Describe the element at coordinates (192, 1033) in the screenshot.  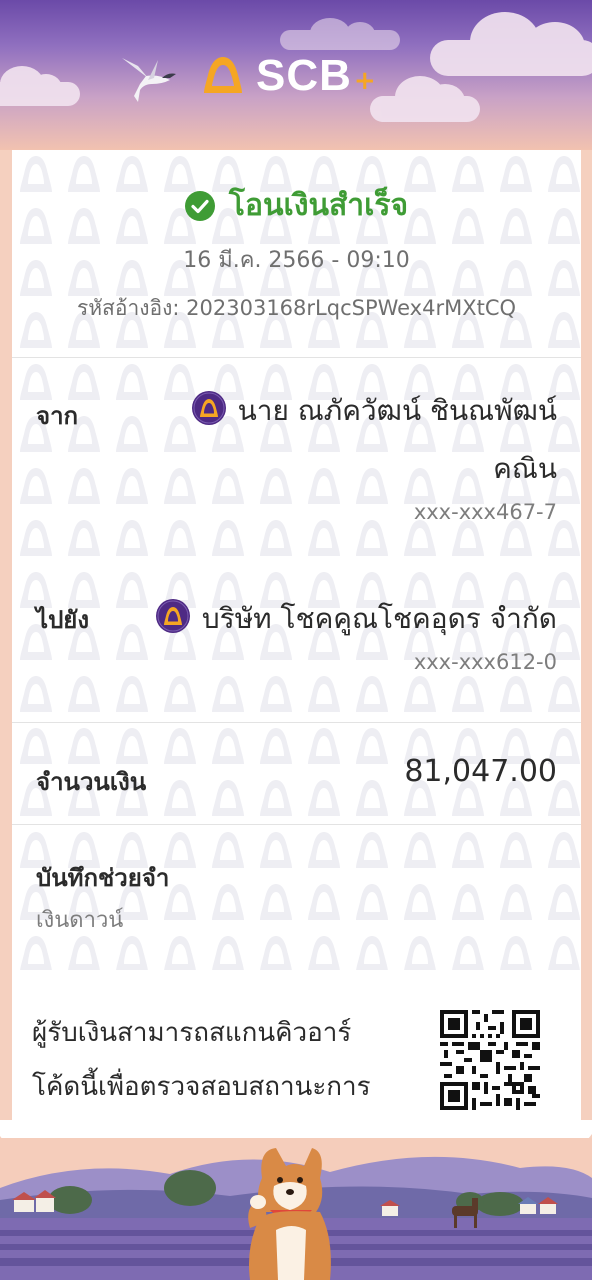
I see `qr-text-line1: ผู้รับเงินสามารถสแกนคิวอาร์` at that location.